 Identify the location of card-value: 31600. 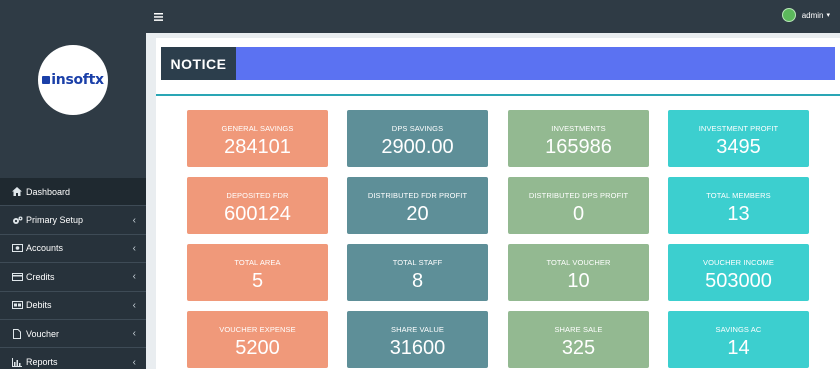
(417, 348).